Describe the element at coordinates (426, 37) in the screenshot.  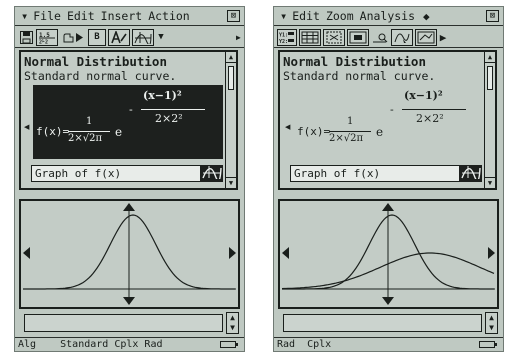
I see `sketch-icon` at that location.